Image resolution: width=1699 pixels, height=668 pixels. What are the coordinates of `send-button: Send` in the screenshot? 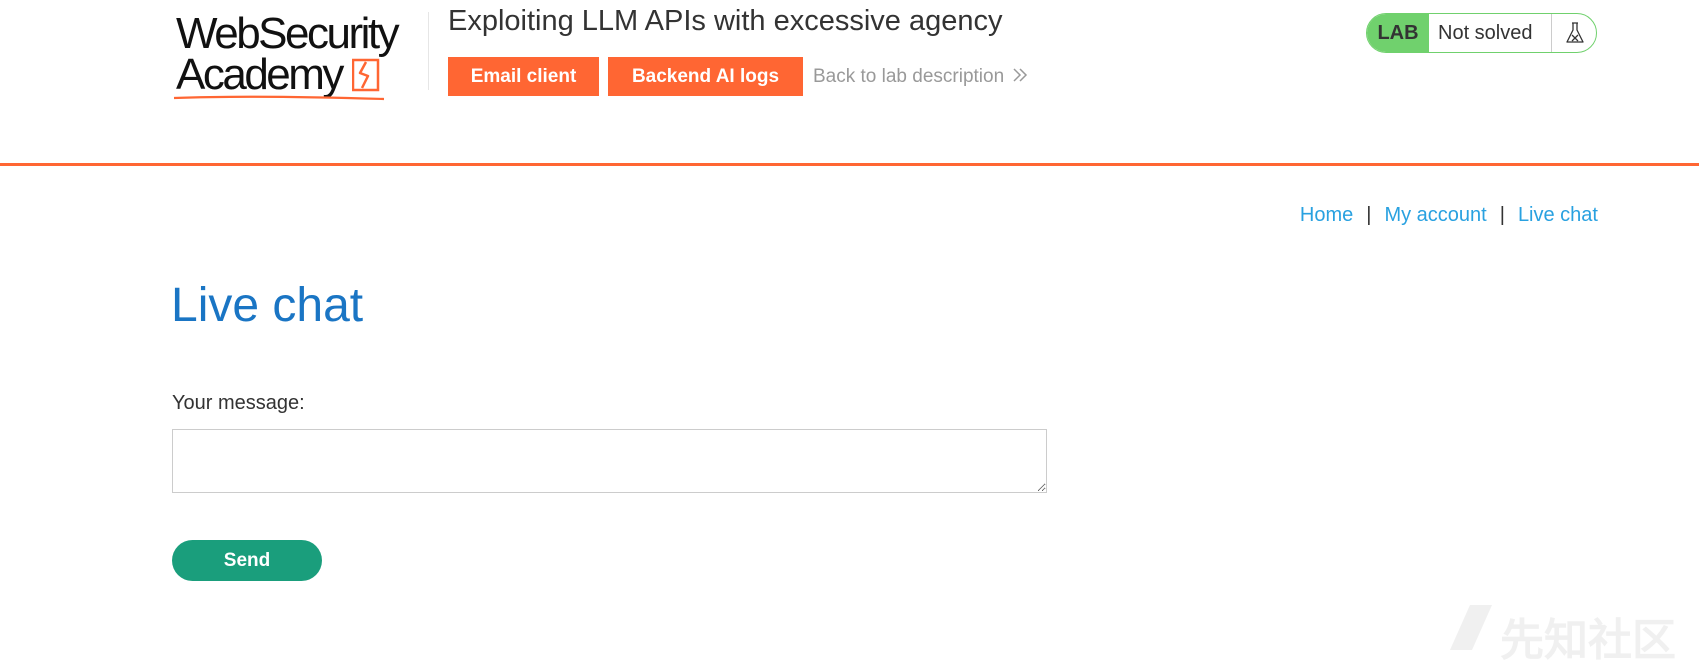 It's located at (247, 560).